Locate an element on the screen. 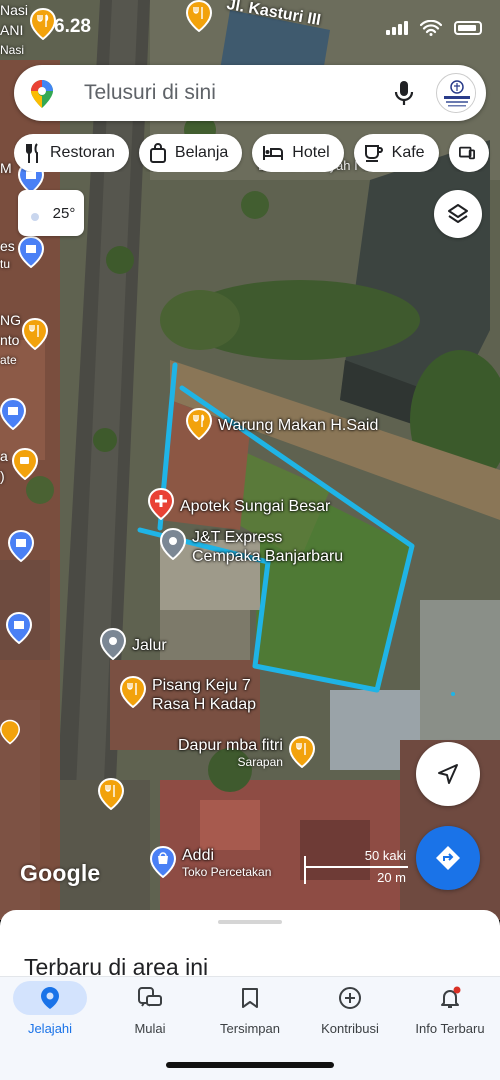  category-chips: Restoran Belanja Hotel Kafe is located at coordinates (257, 153).